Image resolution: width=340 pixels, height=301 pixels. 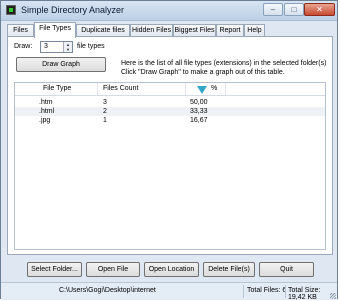 What do you see at coordinates (194, 30) in the screenshot?
I see `tab-biggest-files: Biggest Files` at bounding box center [194, 30].